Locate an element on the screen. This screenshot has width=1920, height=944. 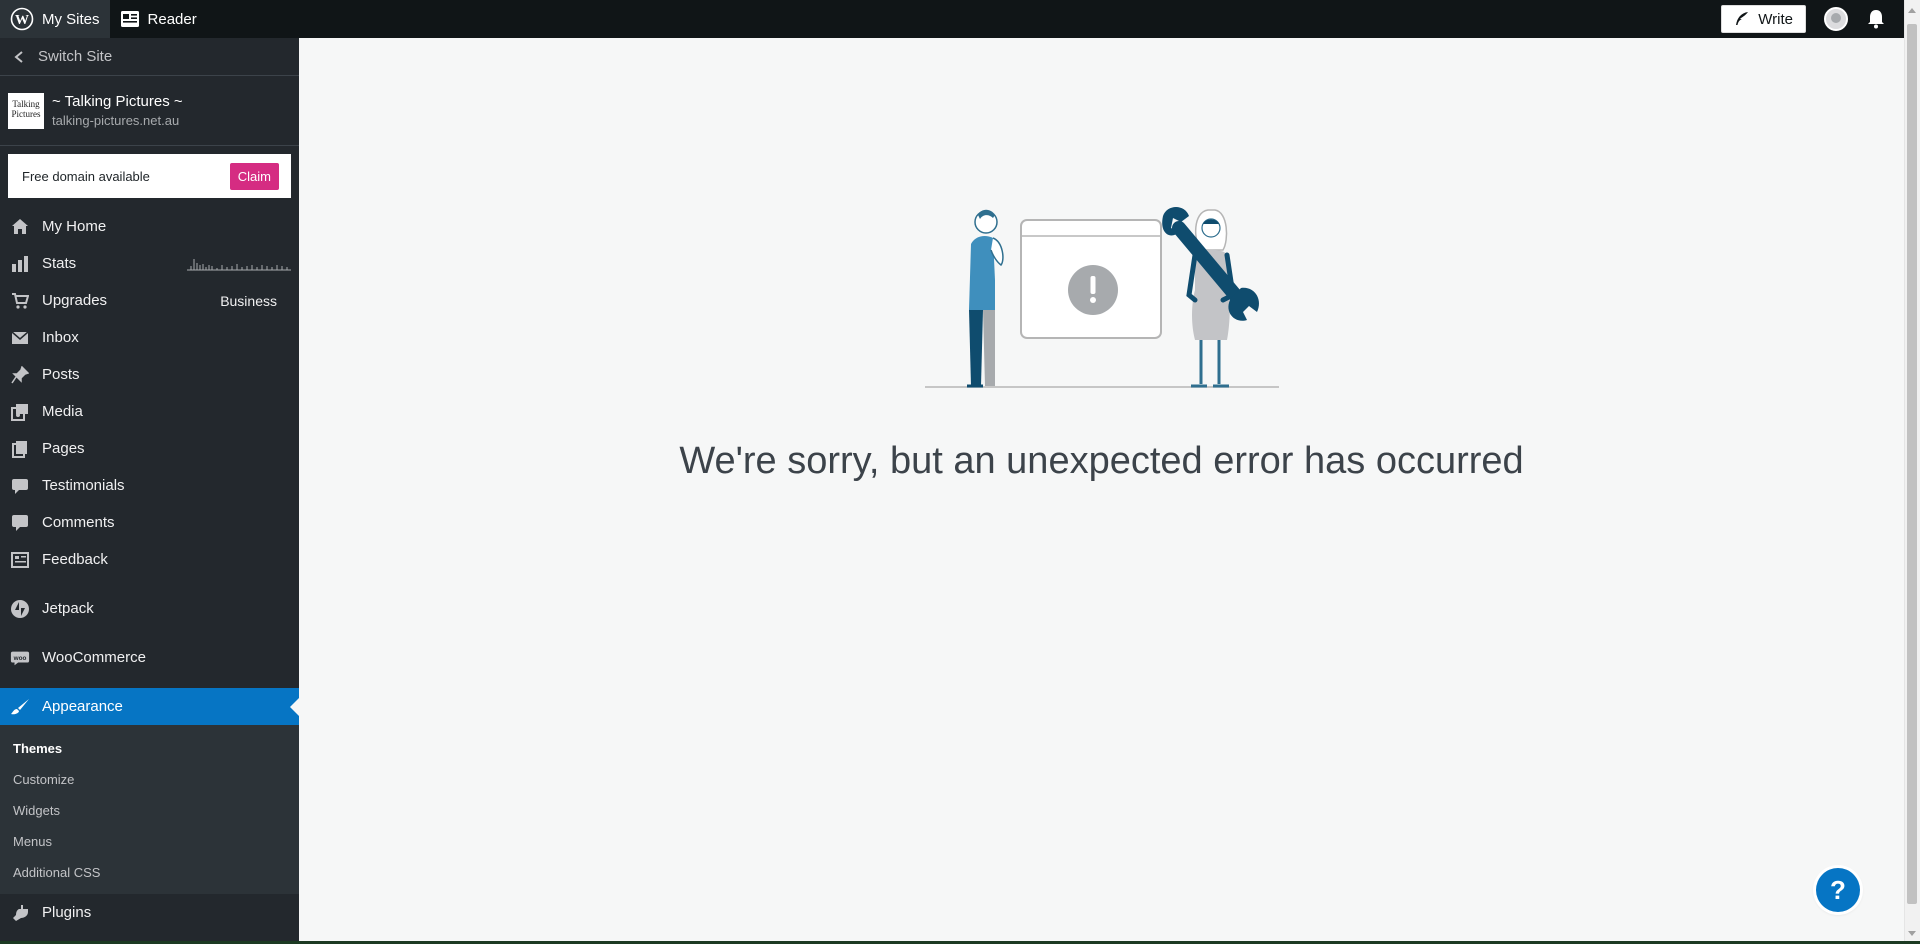
sidebar-item-my-home: My Home is located at coordinates (149, 226).